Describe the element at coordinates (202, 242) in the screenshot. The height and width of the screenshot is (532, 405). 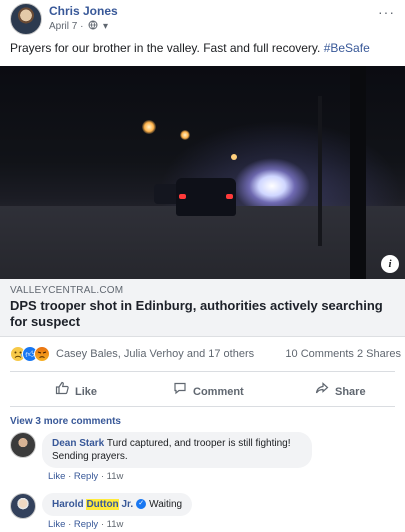
I see `photo-road` at that location.